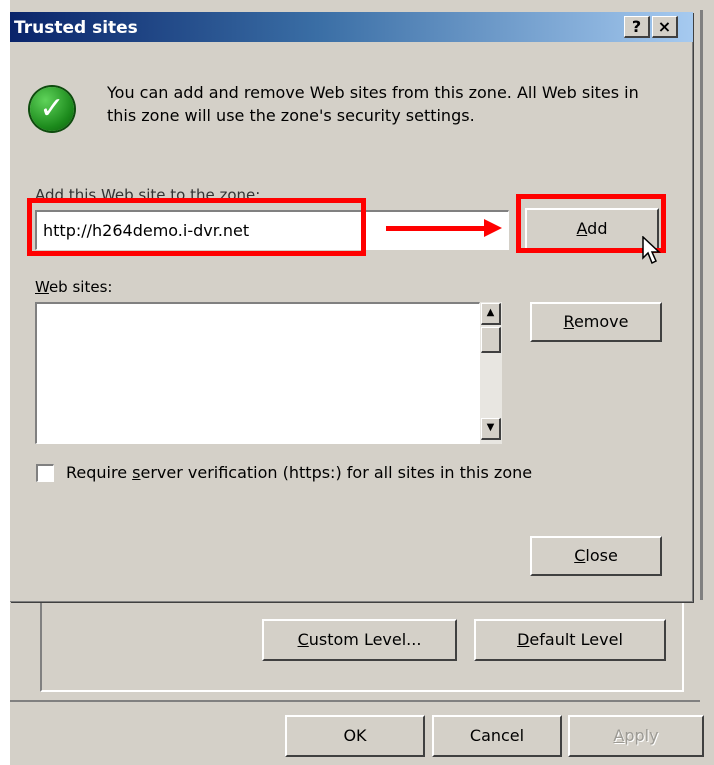 This screenshot has width=714, height=765. I want to click on apply-mnemonic: A, so click(619, 735).